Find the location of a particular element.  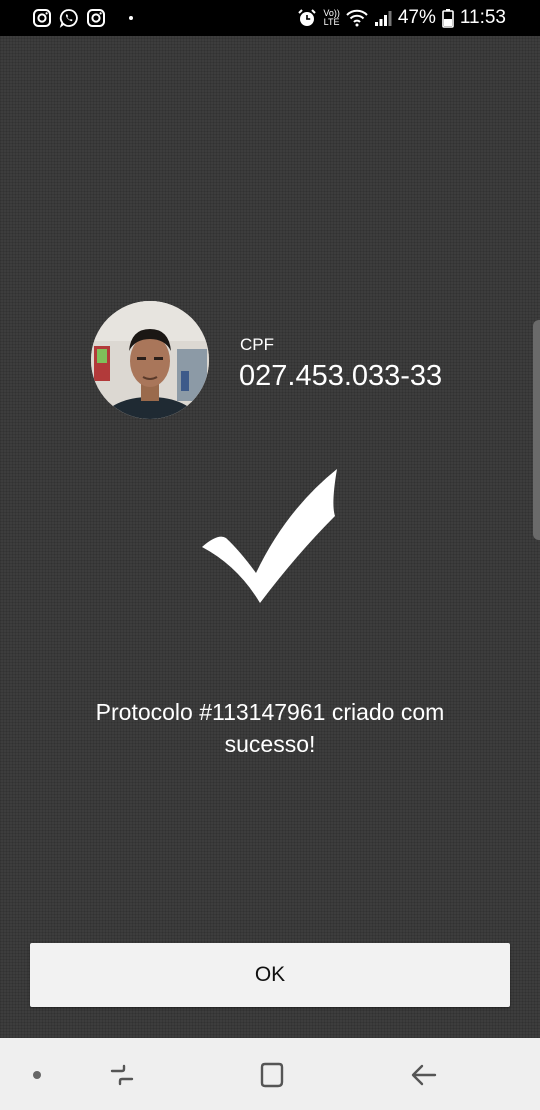

dot-icon is located at coordinates (37, 1075).